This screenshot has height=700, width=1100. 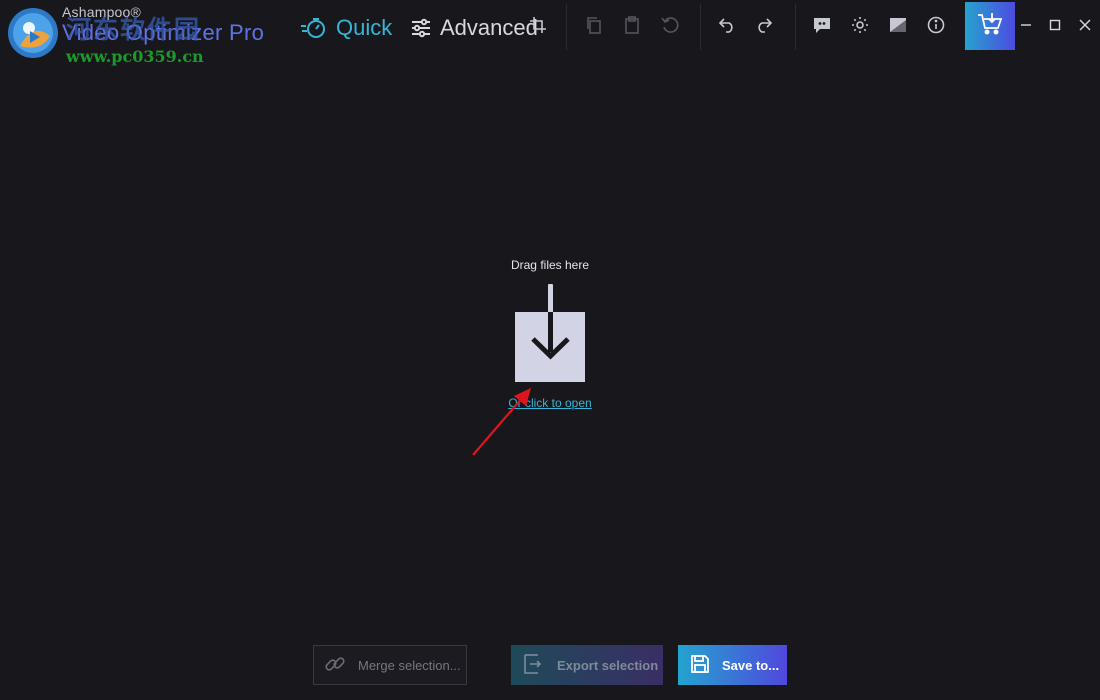 What do you see at coordinates (364, 27) in the screenshot?
I see `quick-mode-label: Quick` at bounding box center [364, 27].